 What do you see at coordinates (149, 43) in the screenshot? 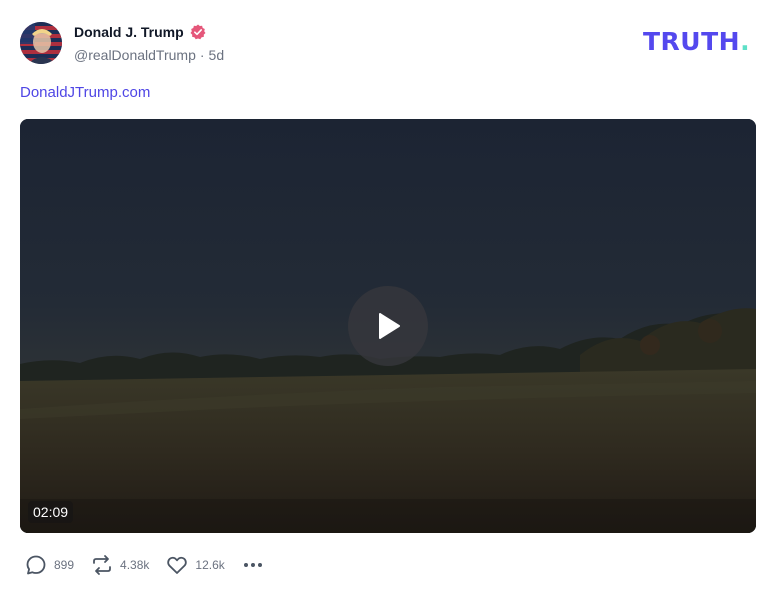
I see `author-block: Donald J. Trump @realDonaldTrump · 5d` at bounding box center [149, 43].